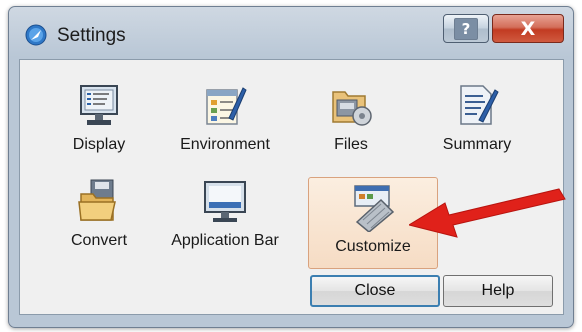 Image resolution: width=582 pixels, height=332 pixels. What do you see at coordinates (479, 105) in the screenshot?
I see `summary-icon` at bounding box center [479, 105].